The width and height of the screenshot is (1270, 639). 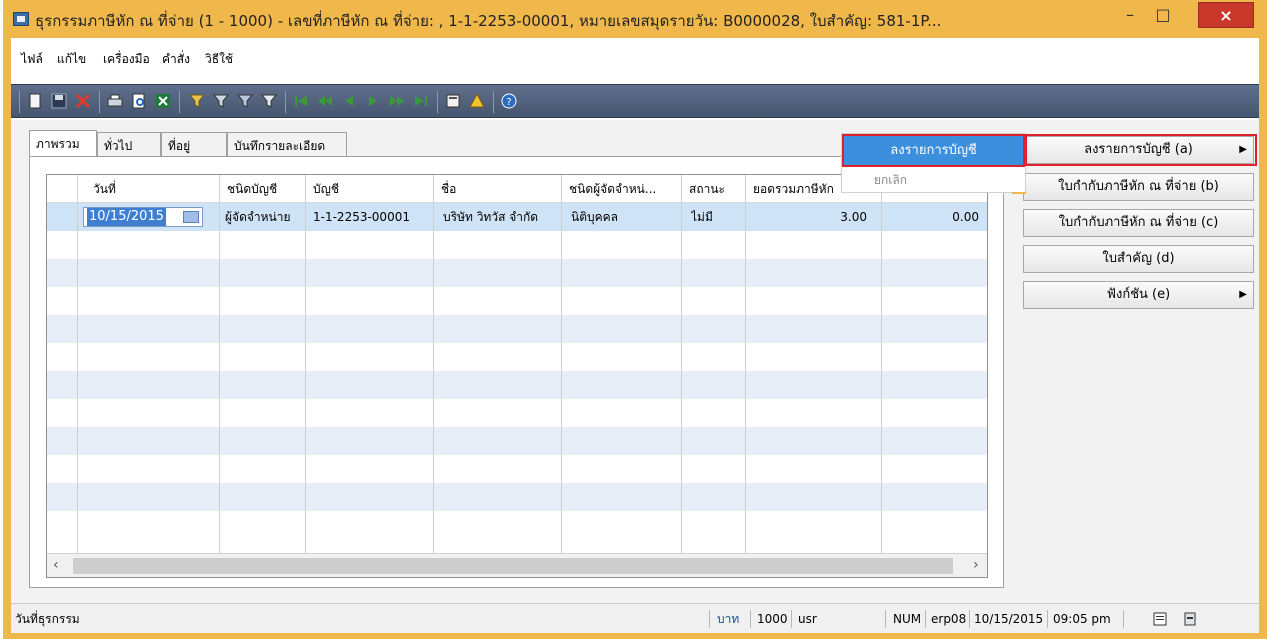 I want to click on maximize-button: □, so click(x=1163, y=15).